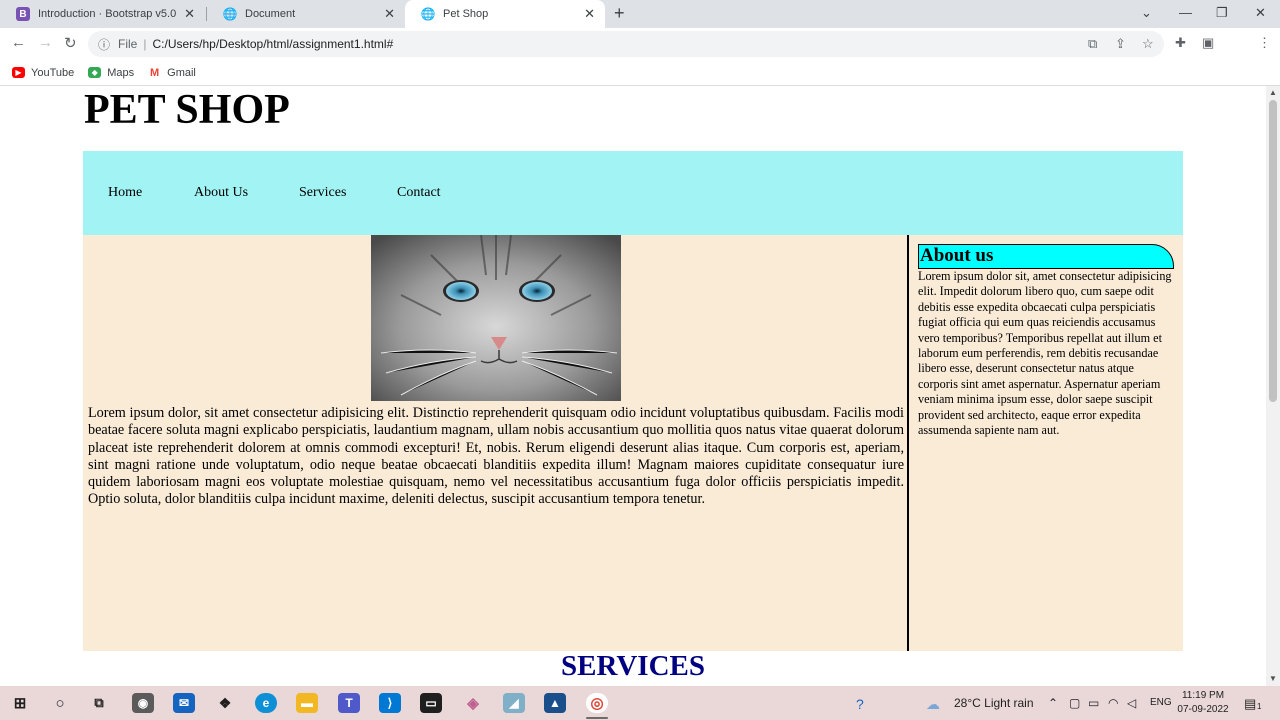  I want to click on extensions-puzzle-icon: ✚, so click(1180, 43).